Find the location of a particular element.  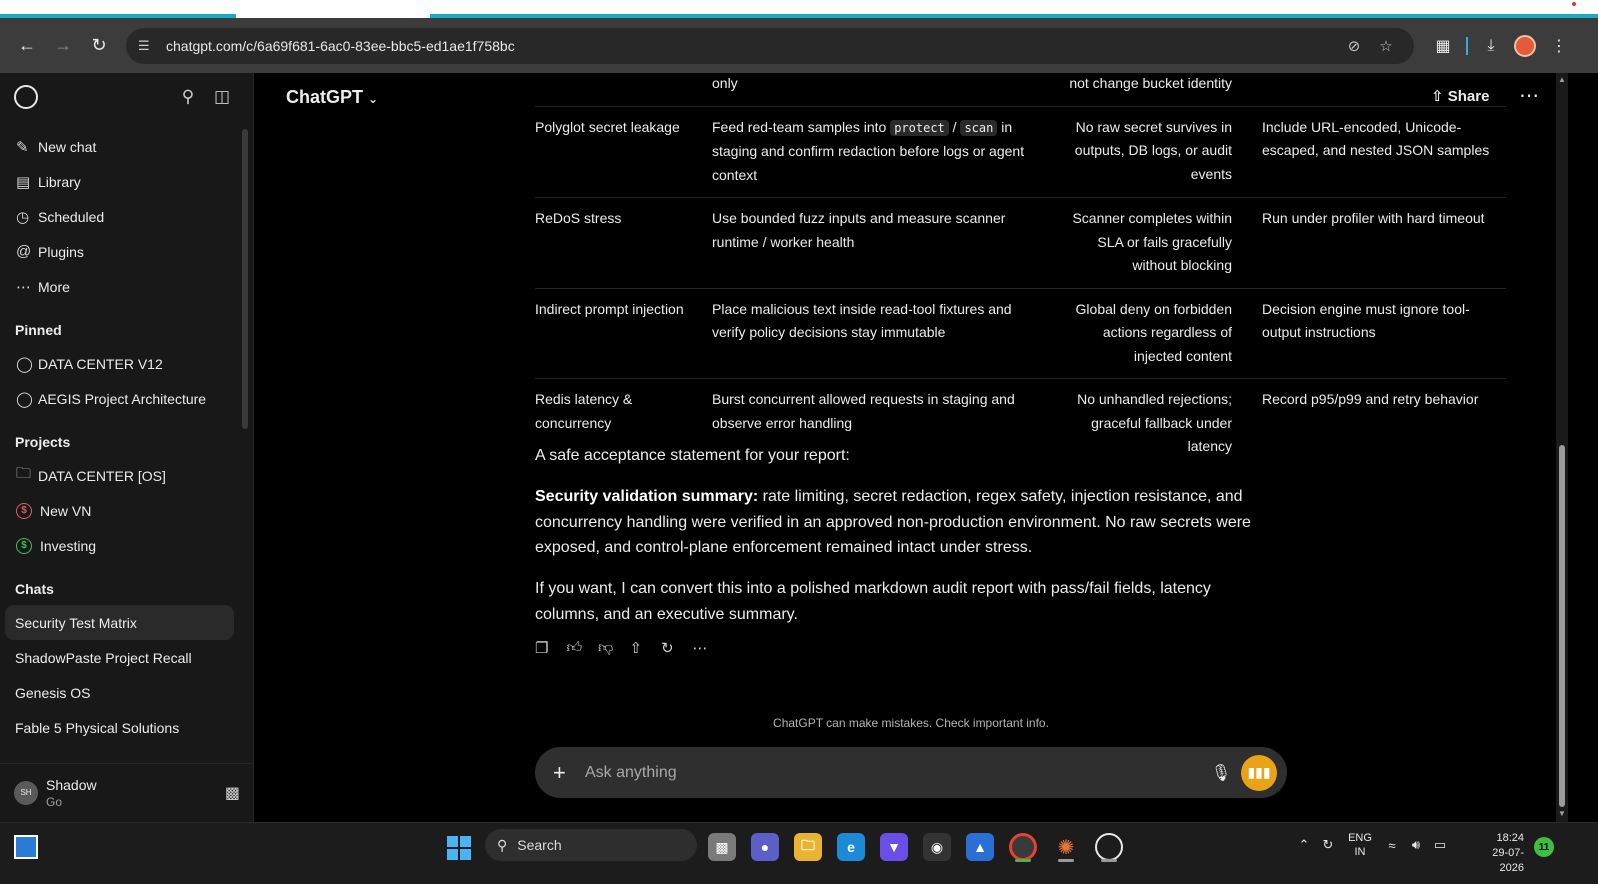

system-tray: ⌃ ↻ ENG IN ≈ 🔊︎ ▭ is located at coordinates (1372, 845).